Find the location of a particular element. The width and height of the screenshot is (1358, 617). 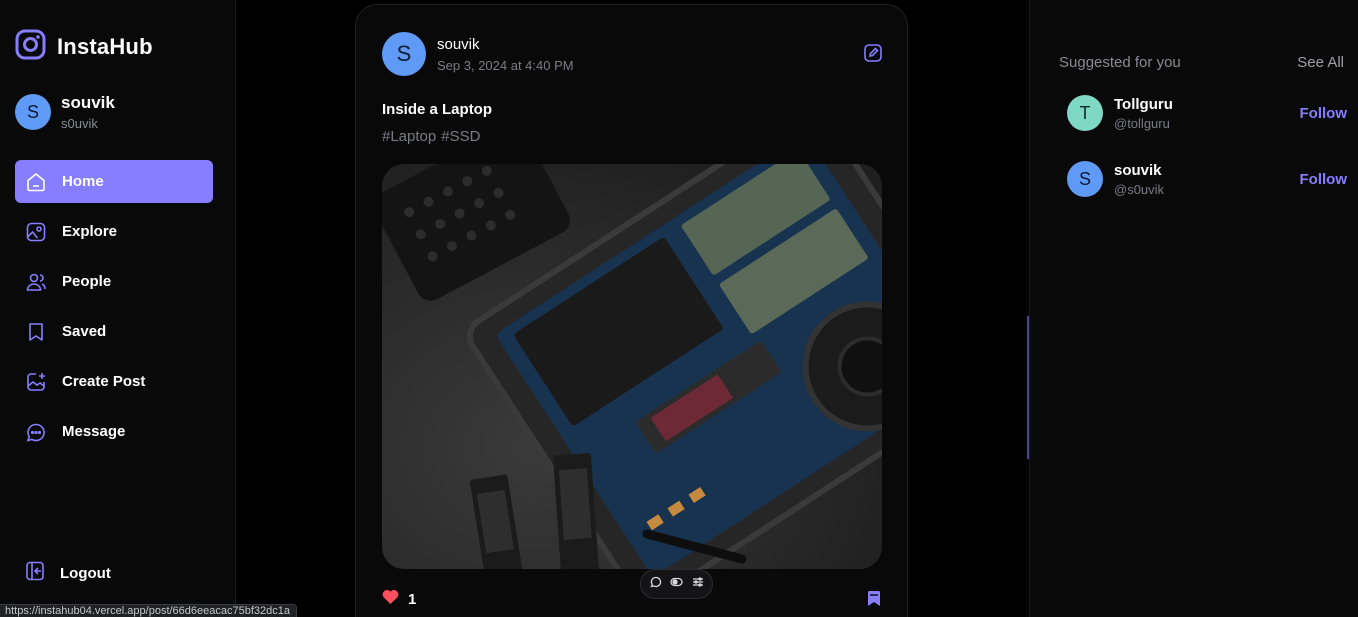

instagram-icon is located at coordinates (30, 47).